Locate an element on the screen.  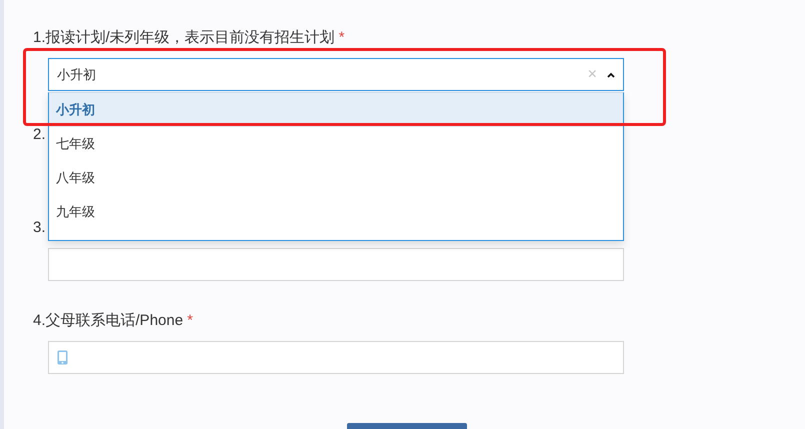
caret-up-icon is located at coordinates (611, 75).